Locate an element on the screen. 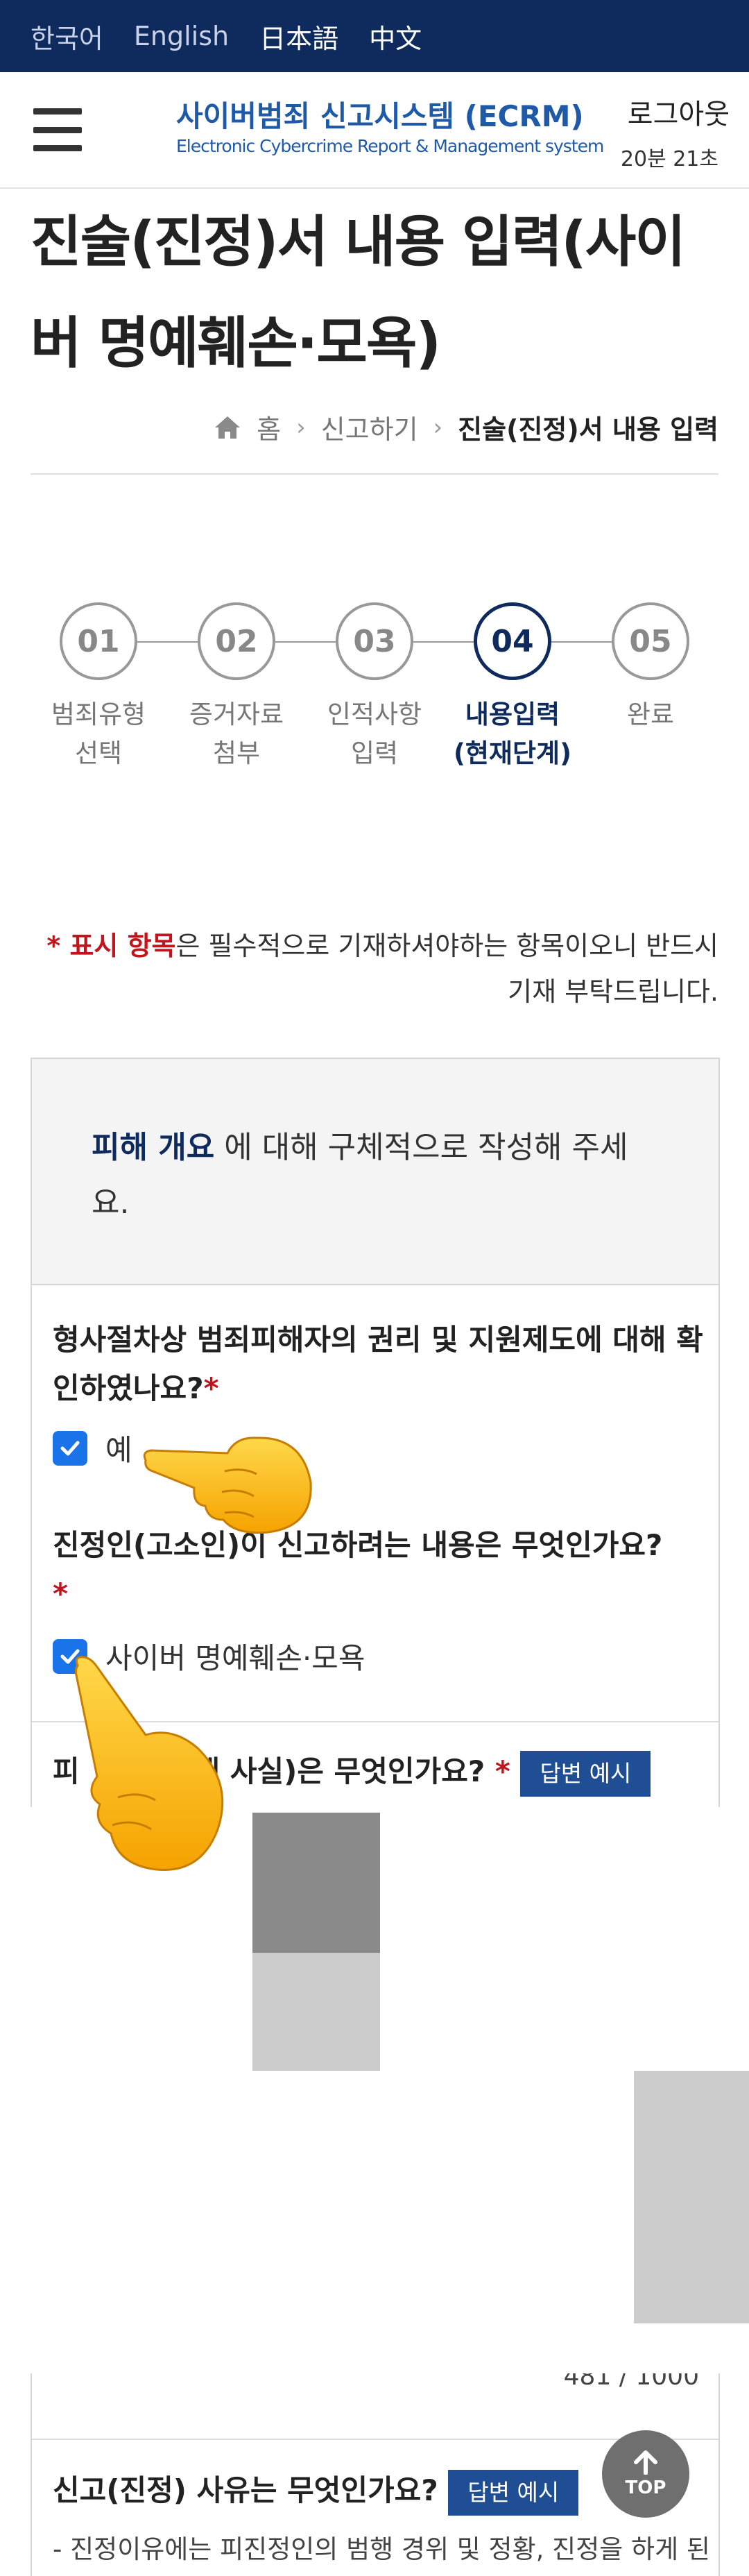  lang-korean: 한국어 is located at coordinates (67, 37).